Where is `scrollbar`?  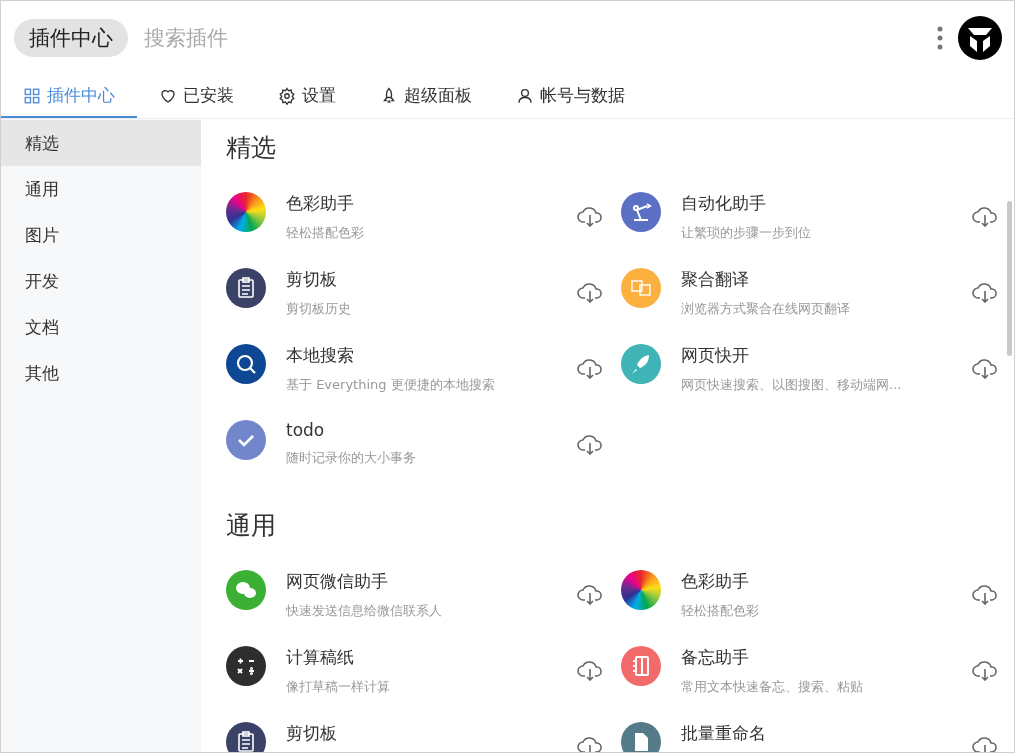 scrollbar is located at coordinates (1009, 278).